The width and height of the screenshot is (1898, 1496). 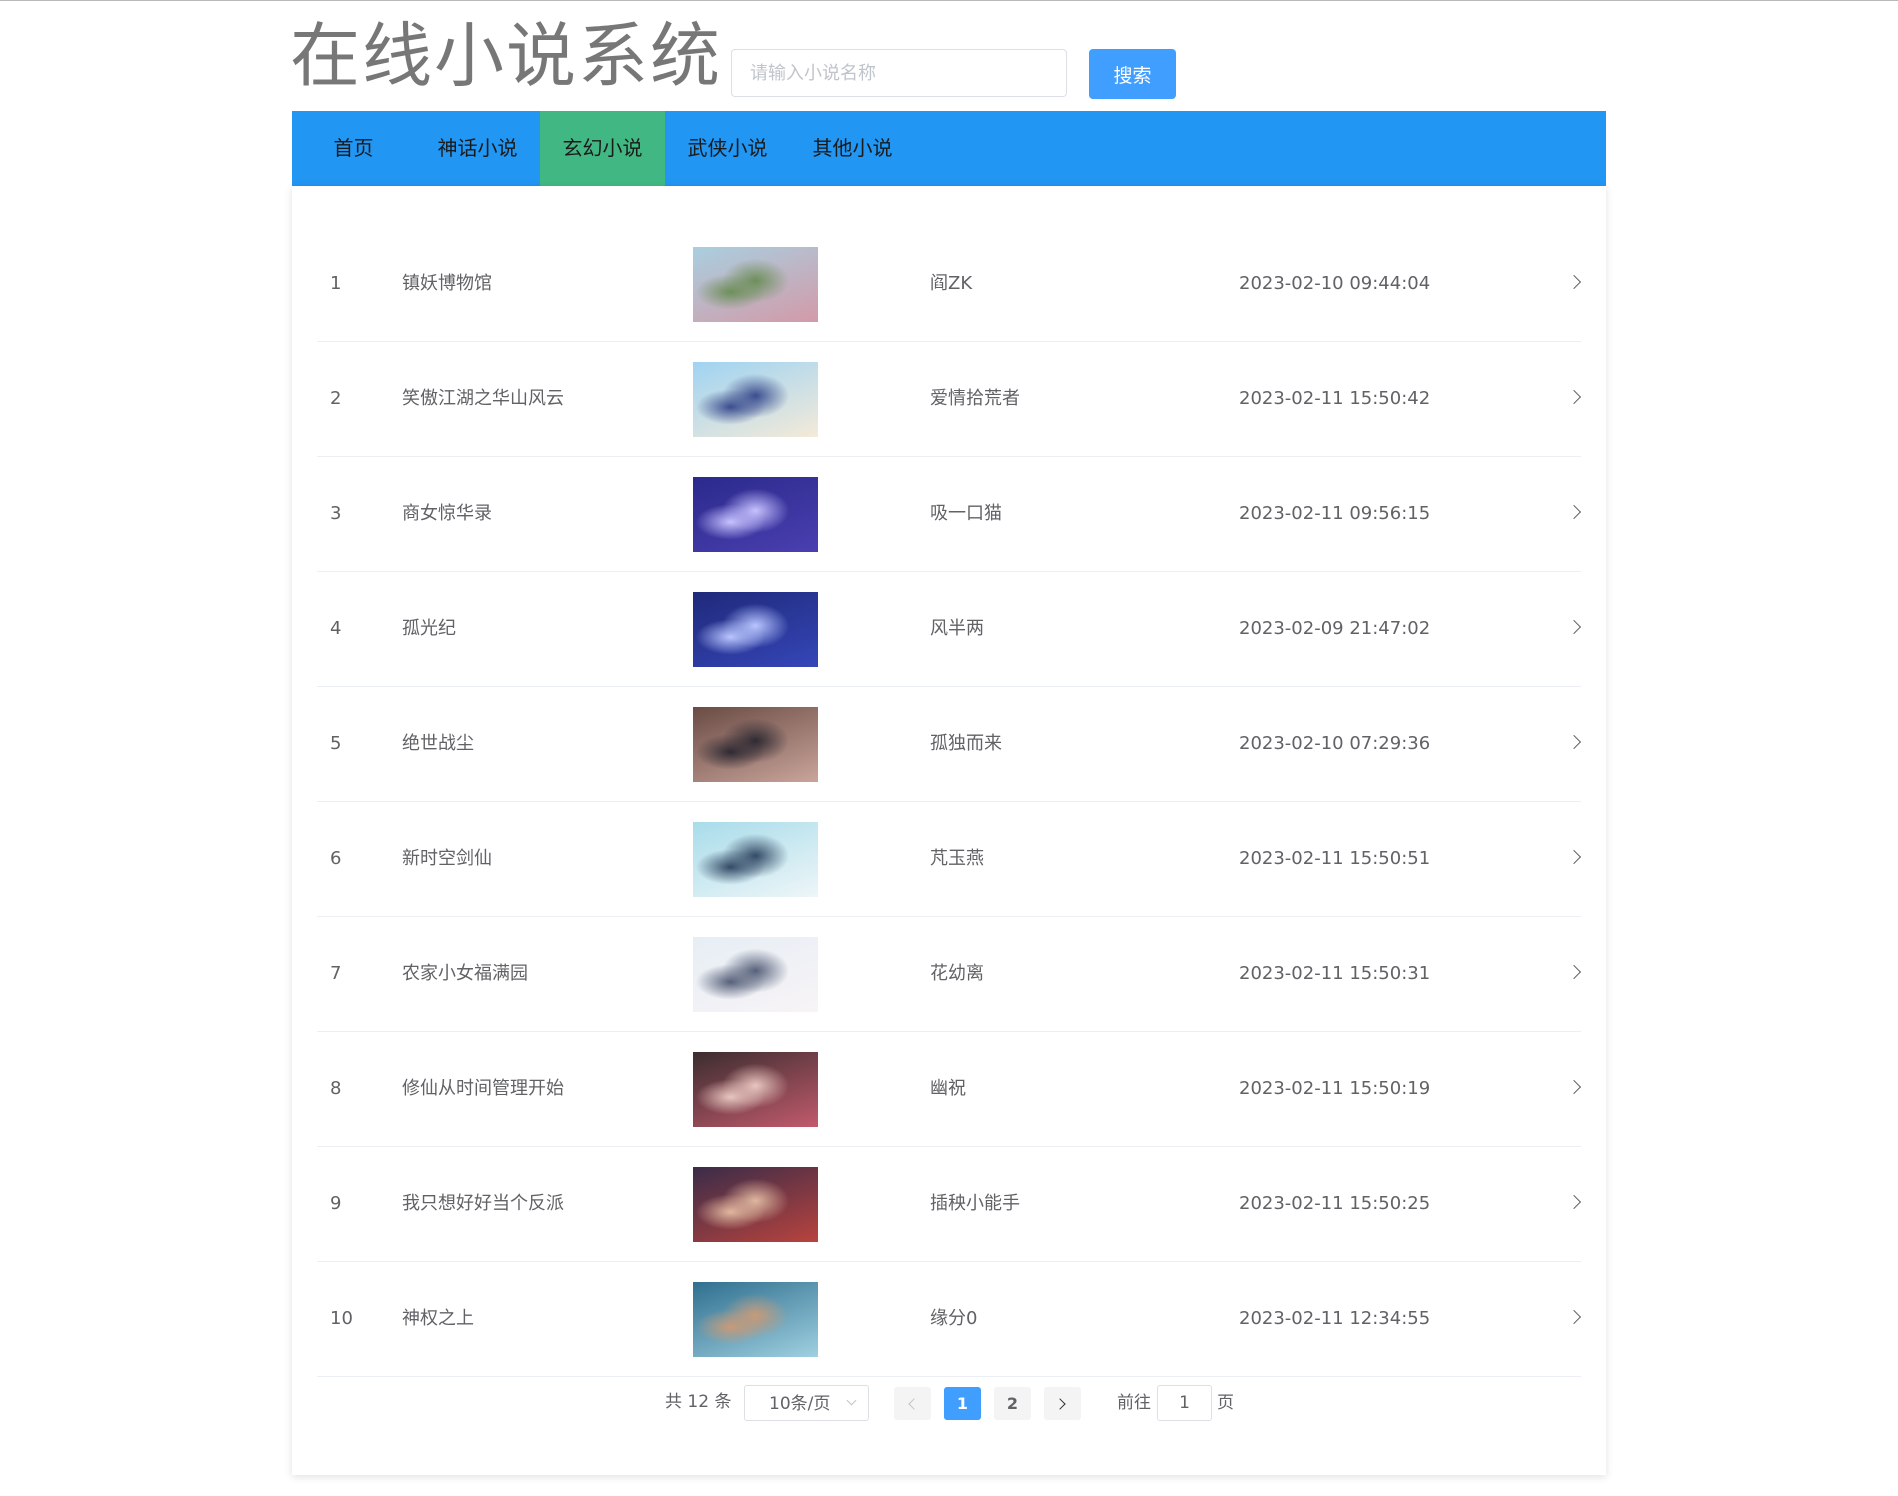 What do you see at coordinates (429, 629) in the screenshot?
I see `novel-title: 孤光纪` at bounding box center [429, 629].